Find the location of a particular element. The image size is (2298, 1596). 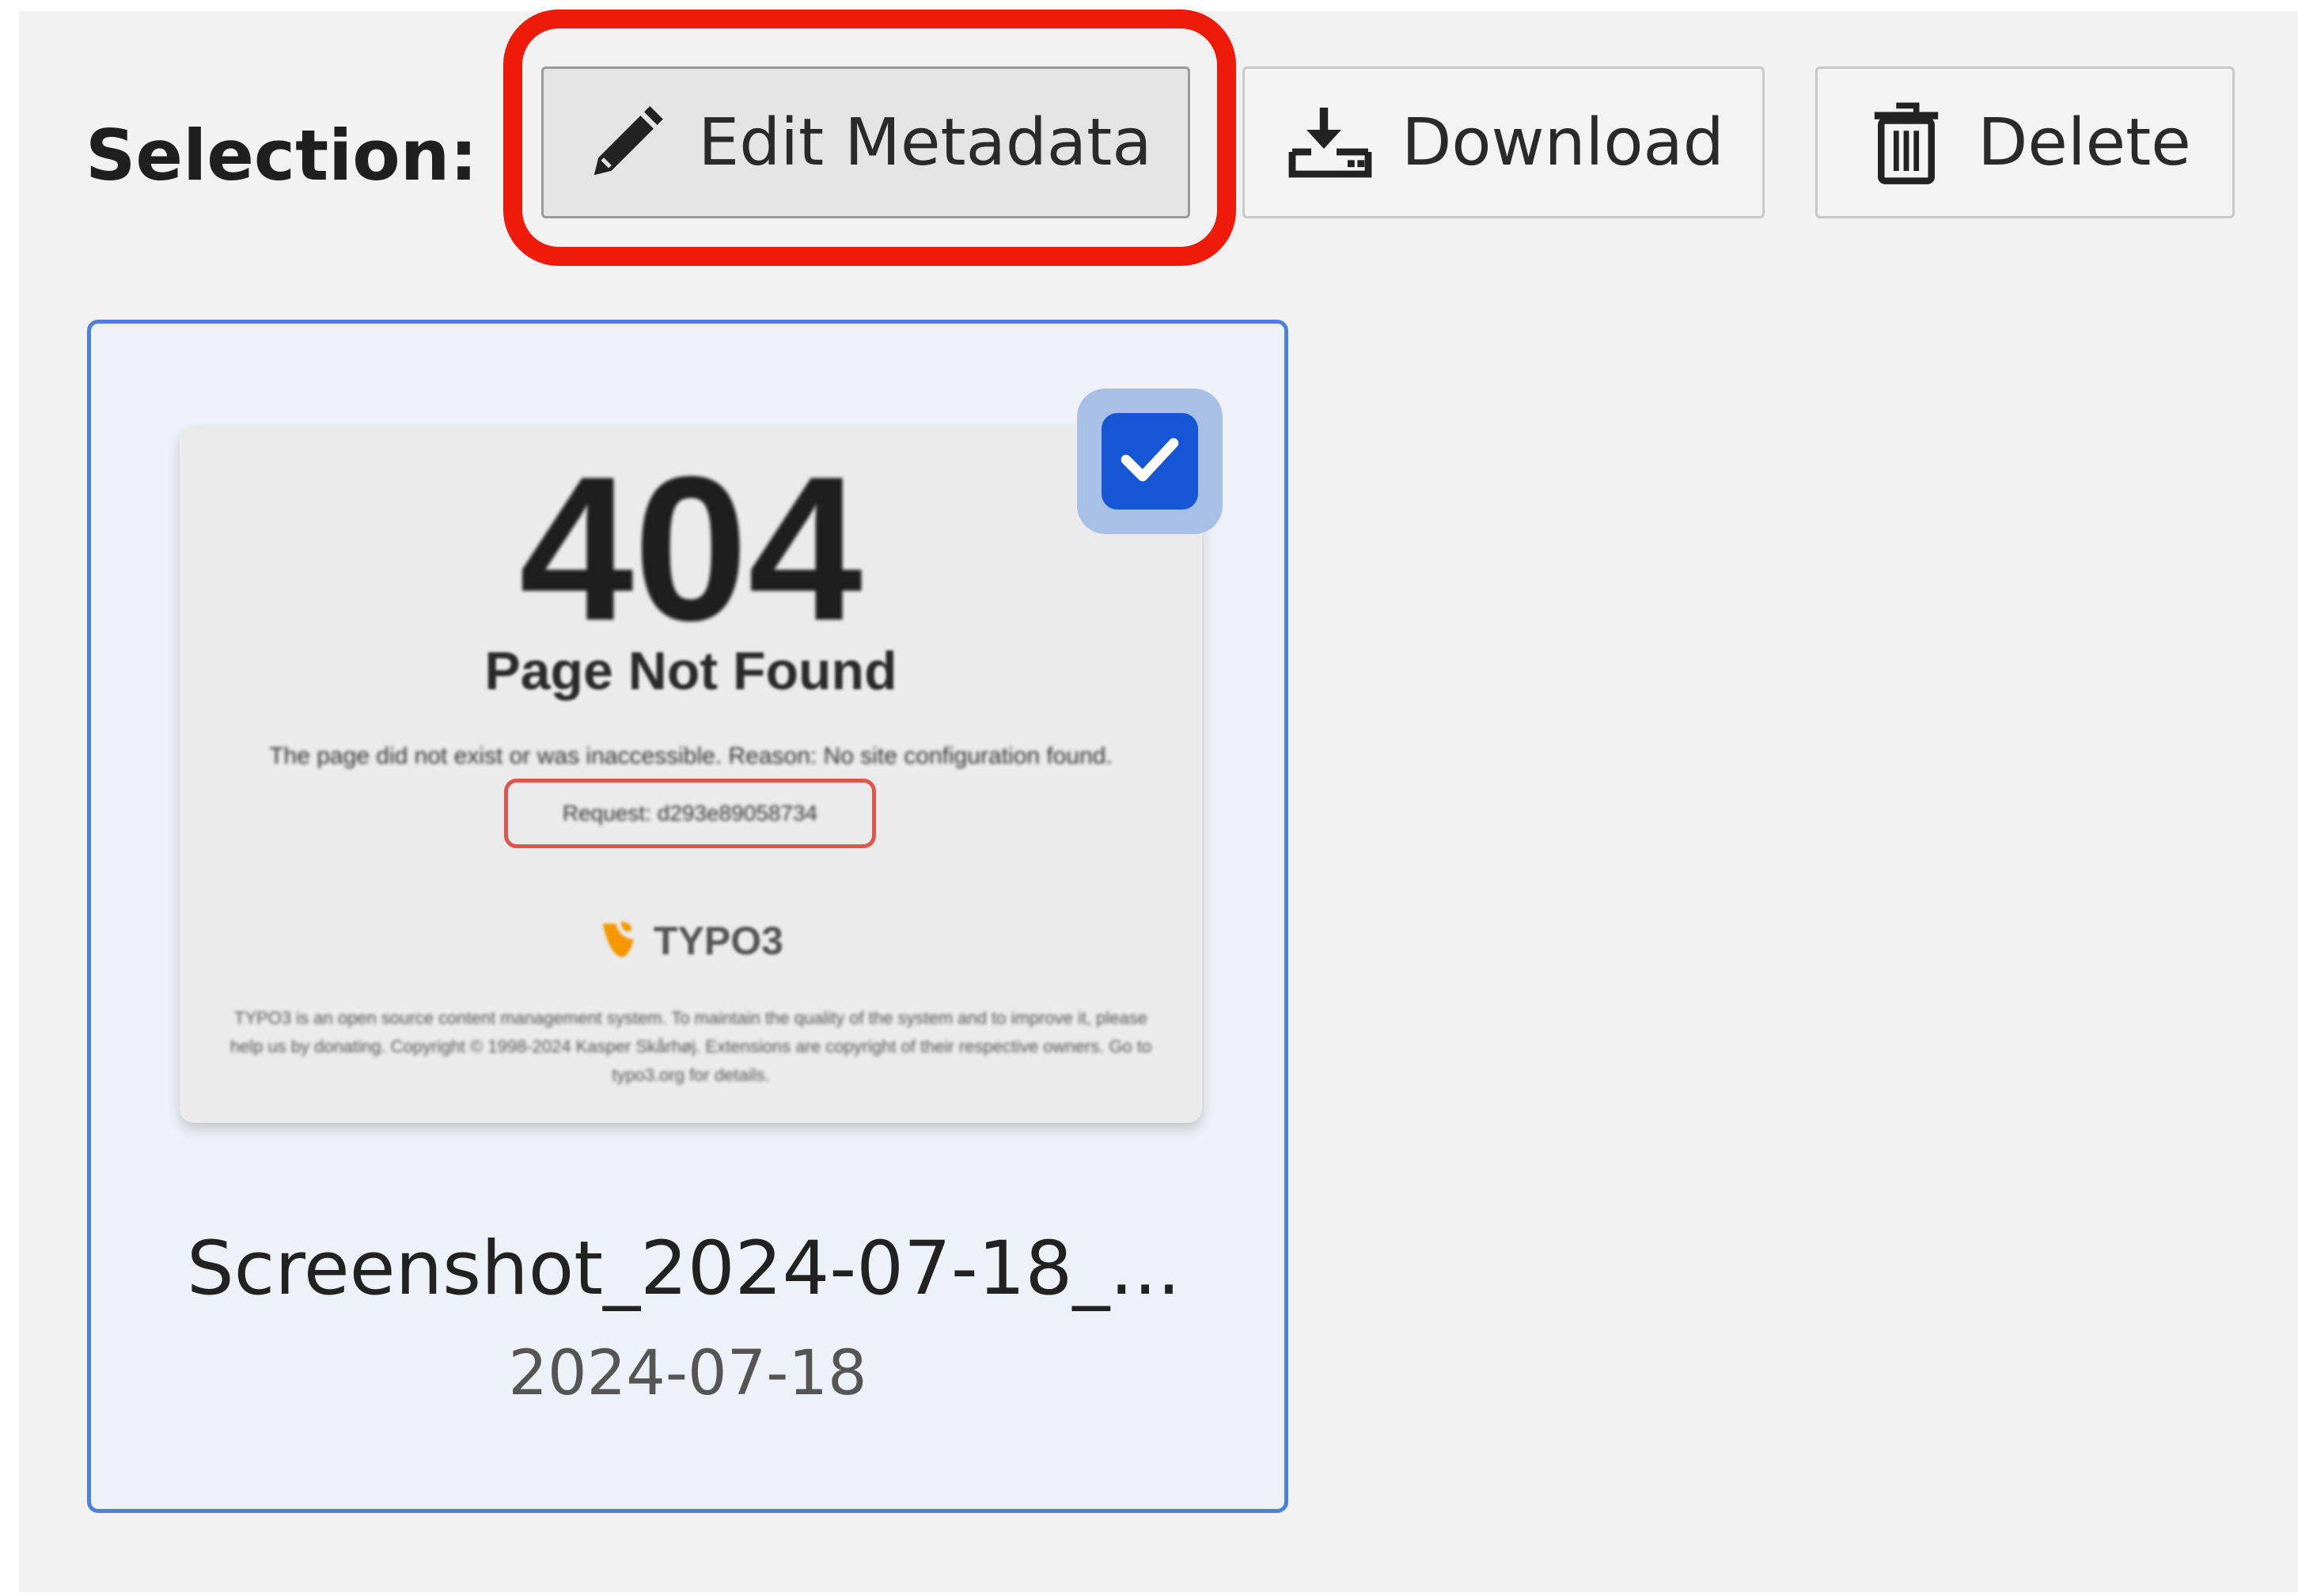

delete-label: Delete is located at coordinates (2084, 142).